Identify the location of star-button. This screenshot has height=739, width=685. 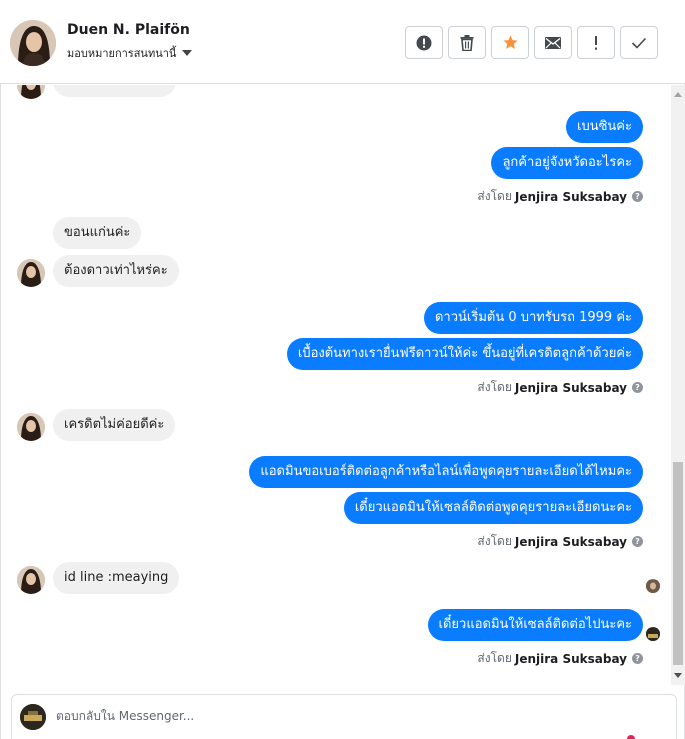
(510, 42).